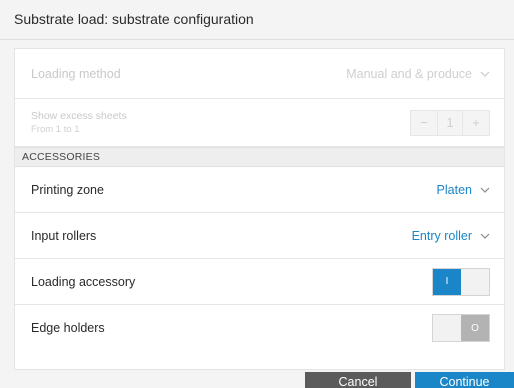 The image size is (514, 388). What do you see at coordinates (441, 235) in the screenshot?
I see `input-rollers-value: Entry roller` at bounding box center [441, 235].